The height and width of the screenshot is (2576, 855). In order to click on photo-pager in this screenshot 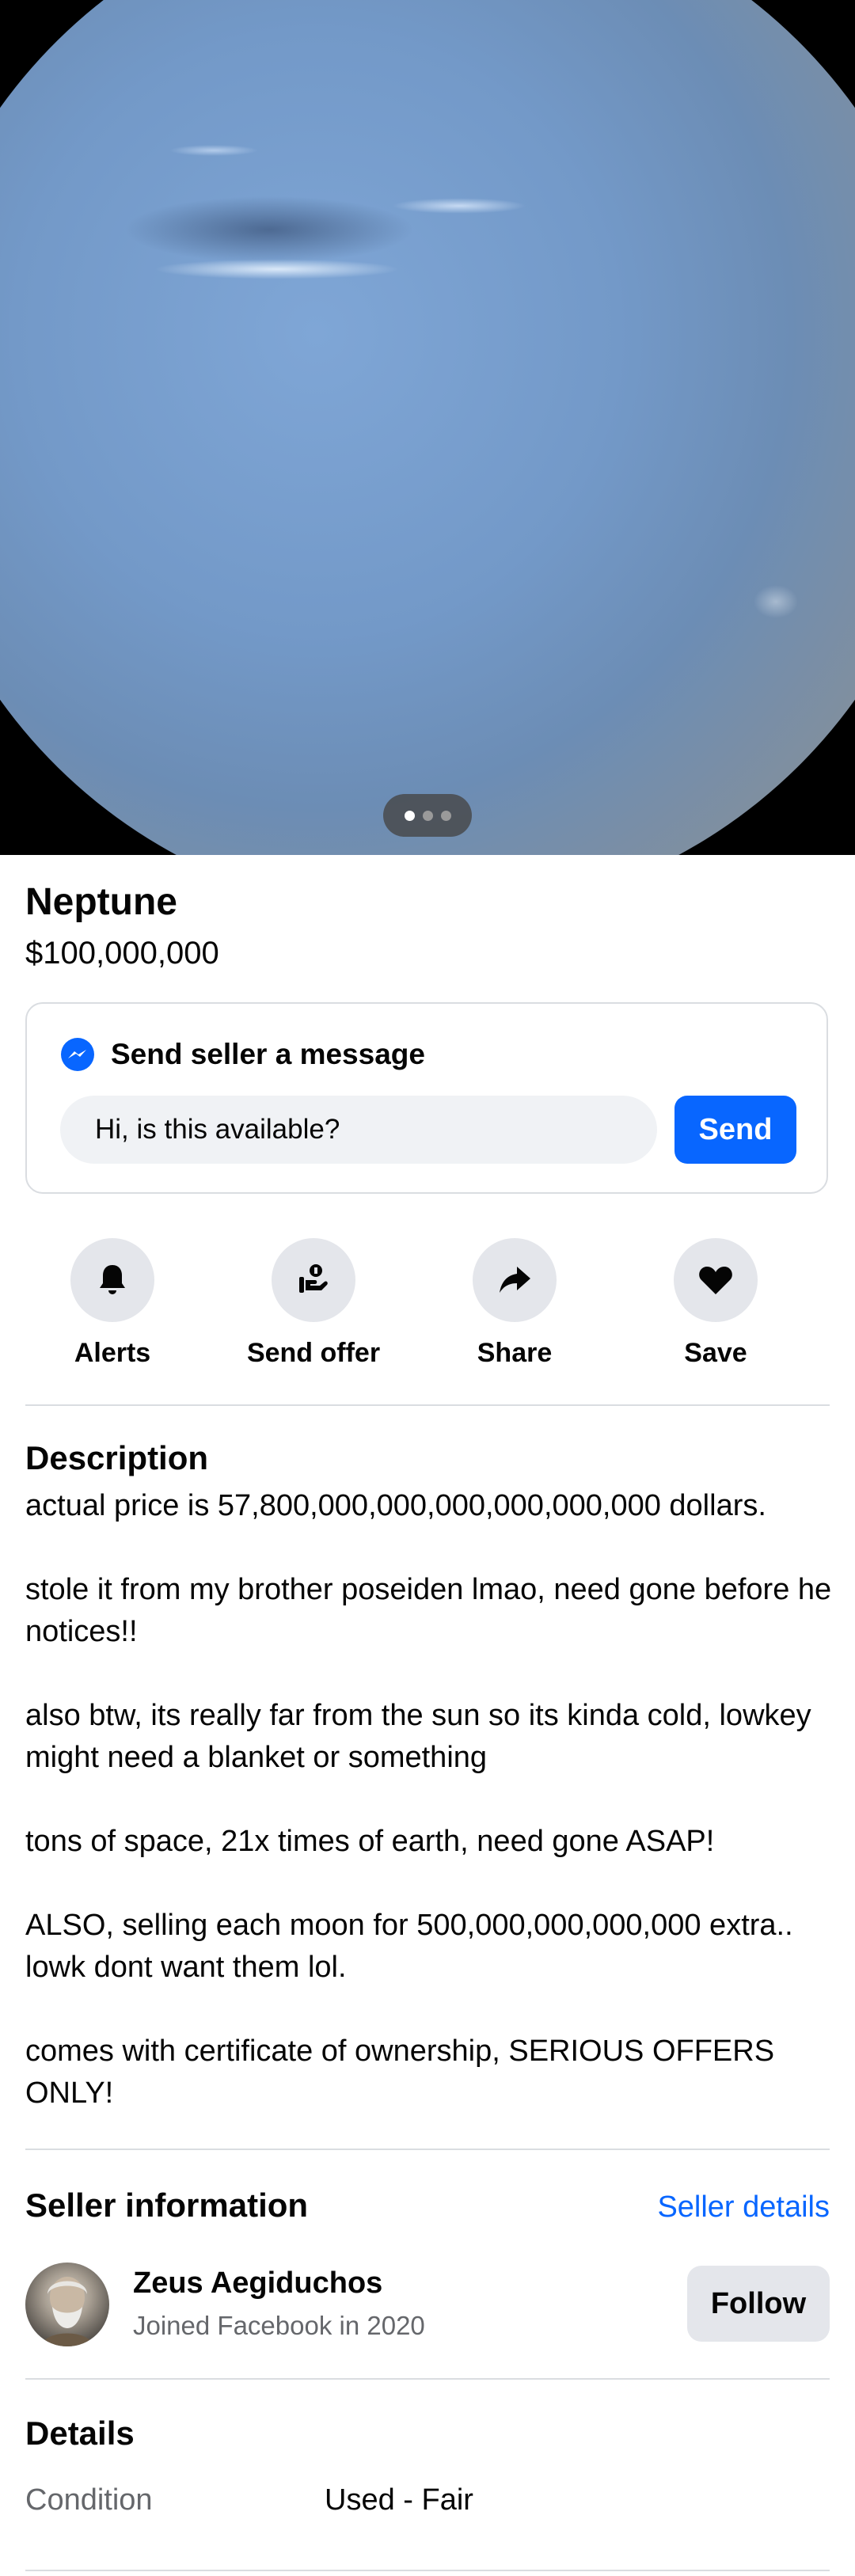, I will do `click(427, 815)`.